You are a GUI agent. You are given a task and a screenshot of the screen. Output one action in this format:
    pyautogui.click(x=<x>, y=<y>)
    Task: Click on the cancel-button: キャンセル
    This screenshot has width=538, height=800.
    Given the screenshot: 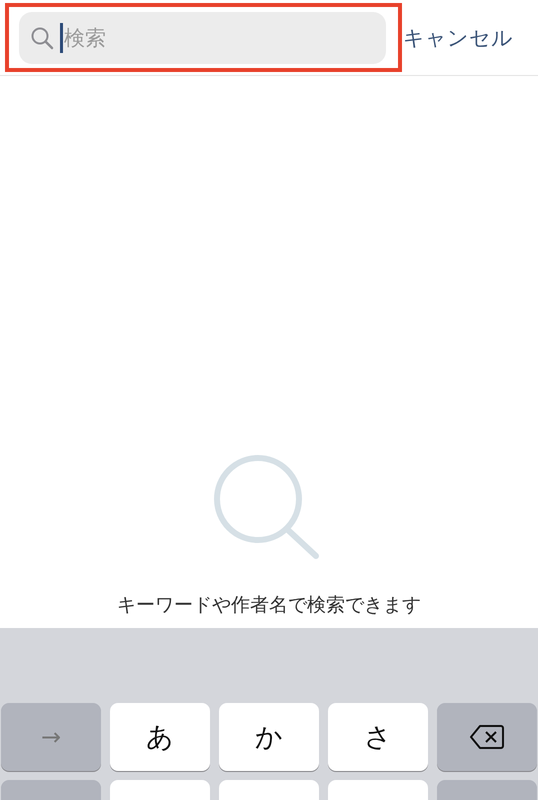 What is the action you would take?
    pyautogui.click(x=457, y=38)
    